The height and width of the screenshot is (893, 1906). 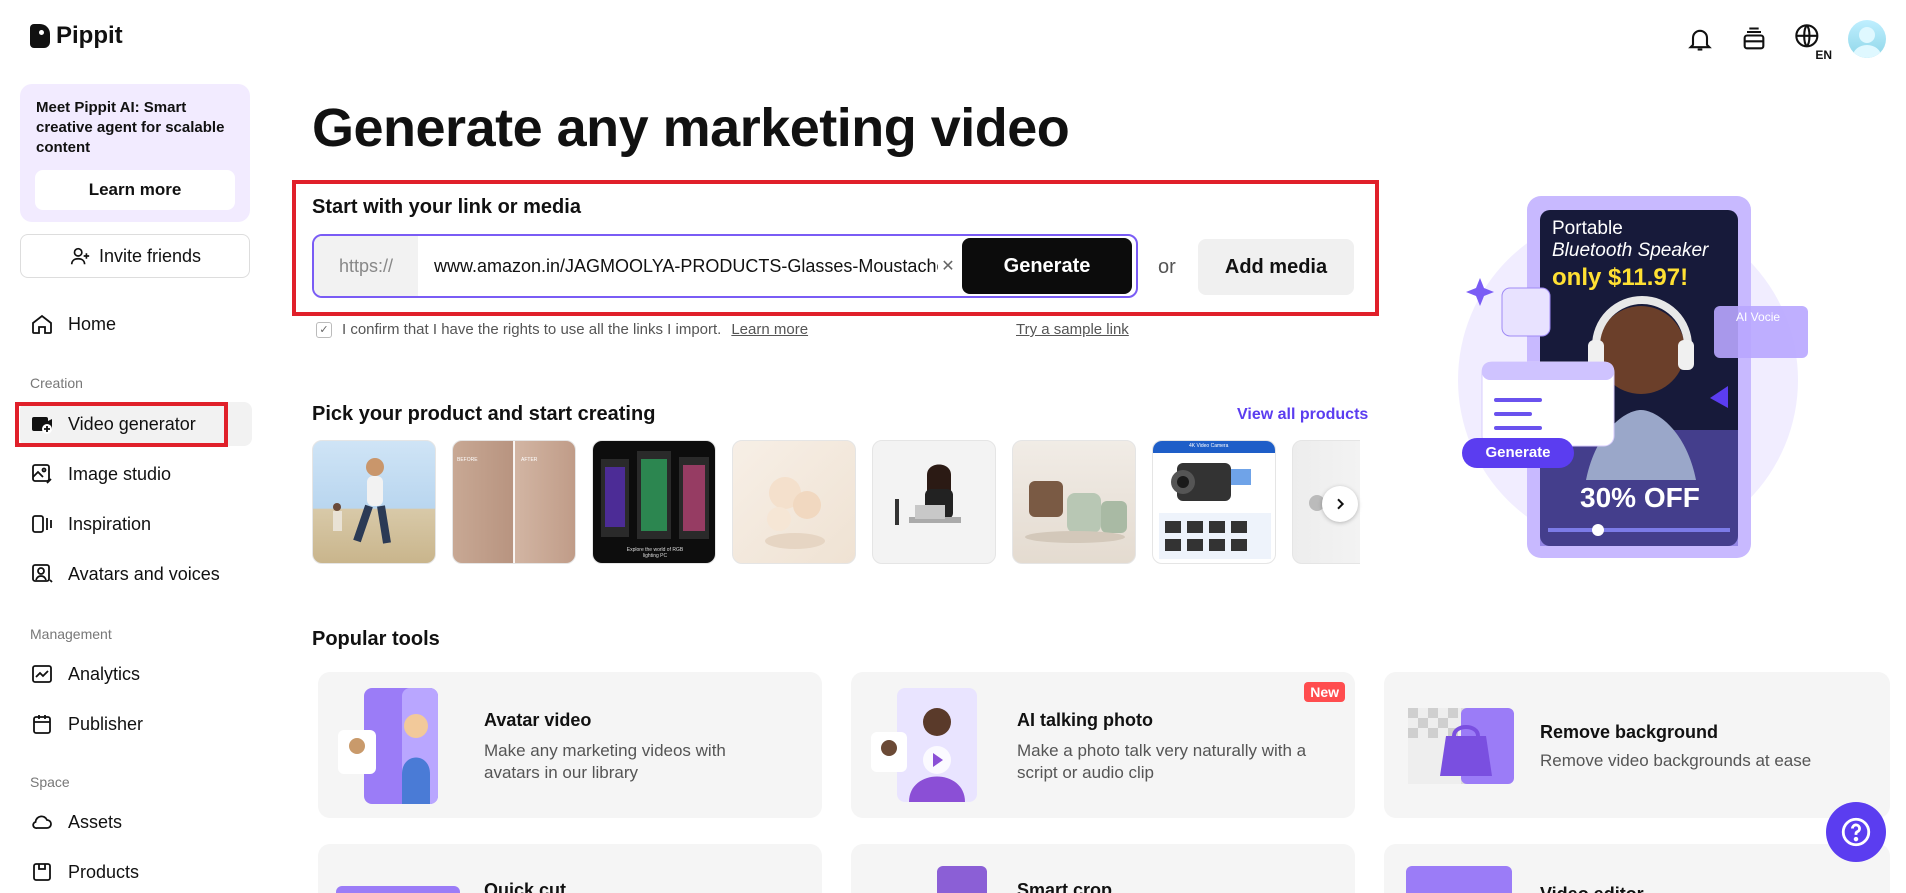 What do you see at coordinates (120, 473) in the screenshot?
I see `sidebar-item-label: Image studio` at bounding box center [120, 473].